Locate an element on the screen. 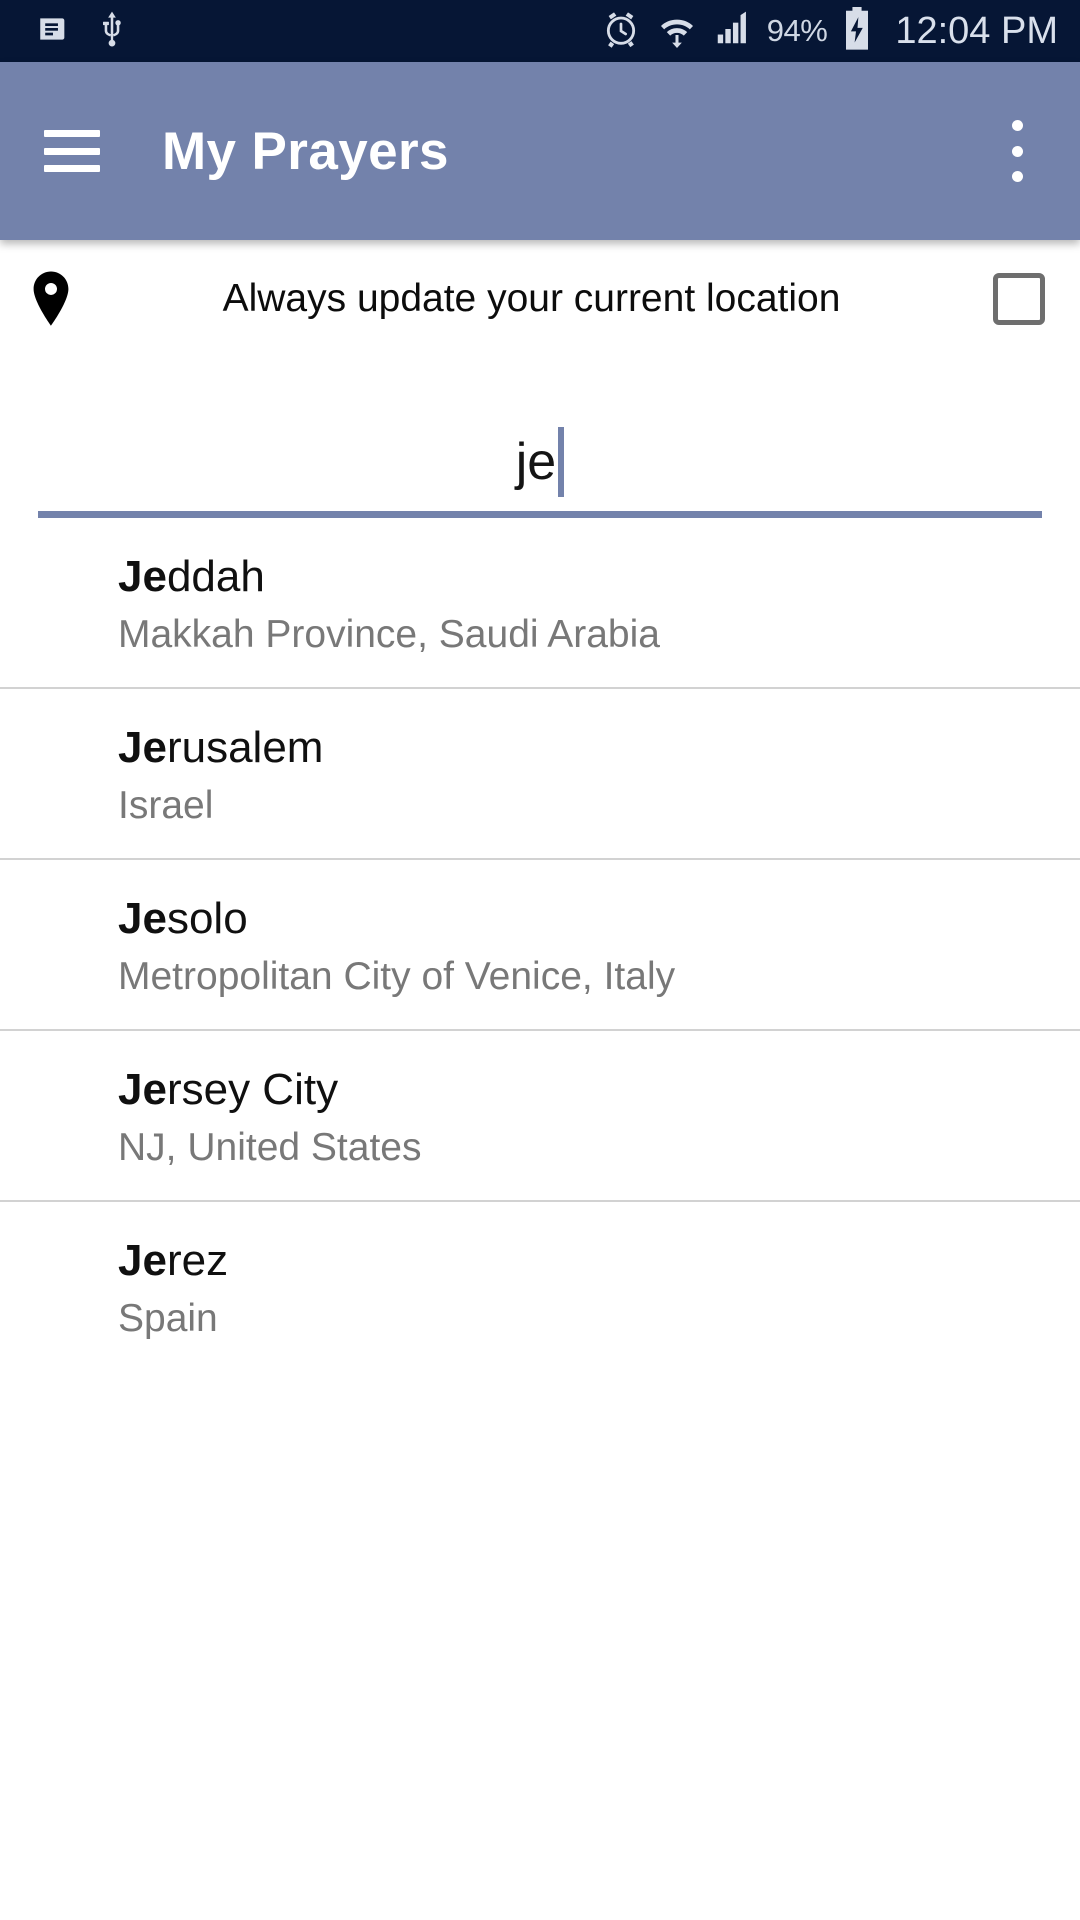 This screenshot has height=1920, width=1080. city-name: Jersey City is located at coordinates (579, 1090).